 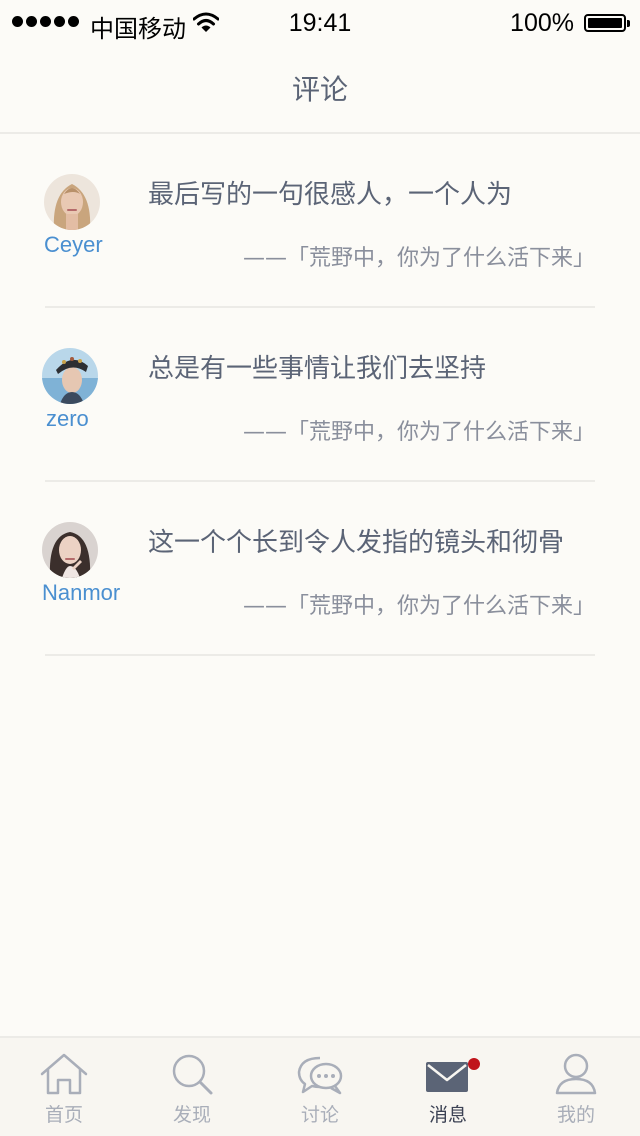 What do you see at coordinates (63, 1115) in the screenshot?
I see `tab-label: 首页` at bounding box center [63, 1115].